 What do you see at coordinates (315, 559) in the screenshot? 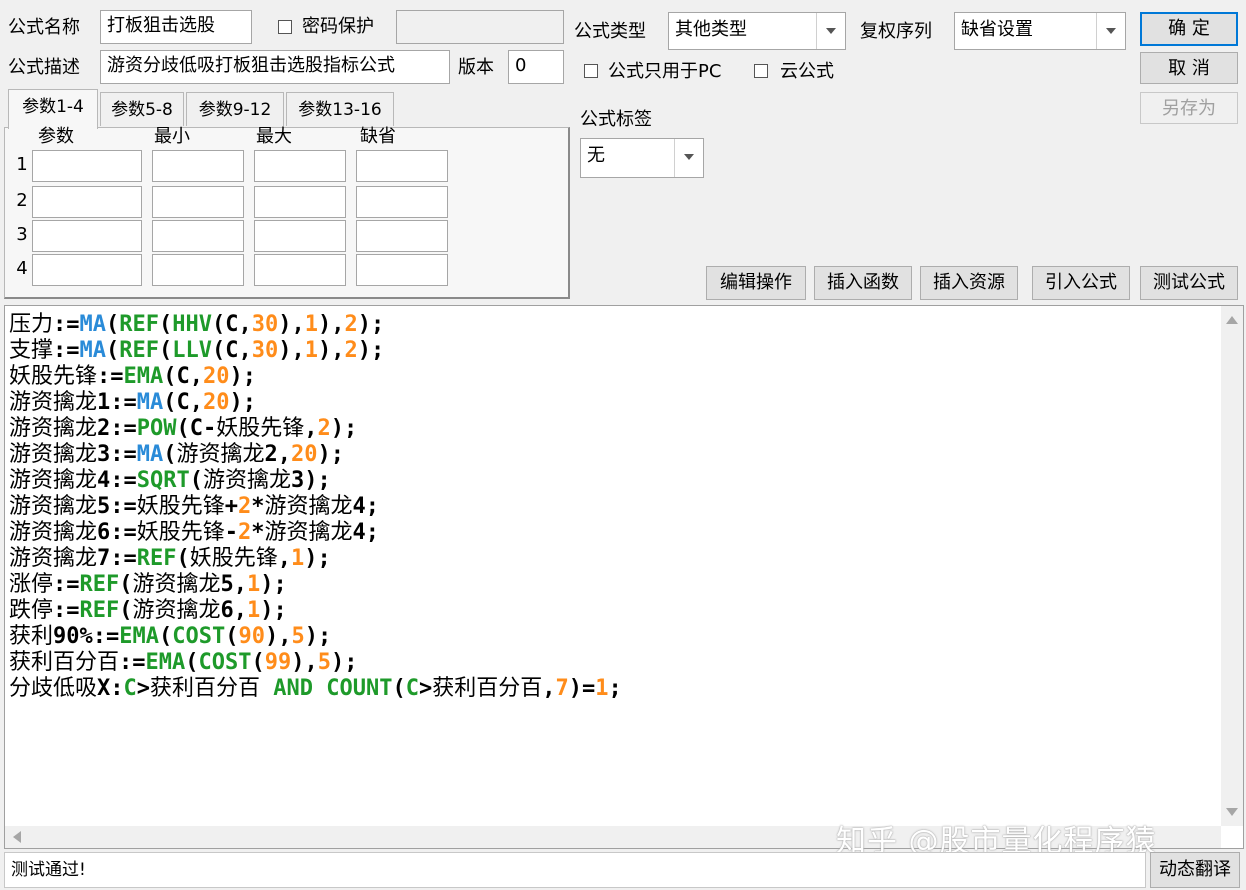
I see `code-line: 游资擒龙7:=REF(妖股先锋,1);` at bounding box center [315, 559].